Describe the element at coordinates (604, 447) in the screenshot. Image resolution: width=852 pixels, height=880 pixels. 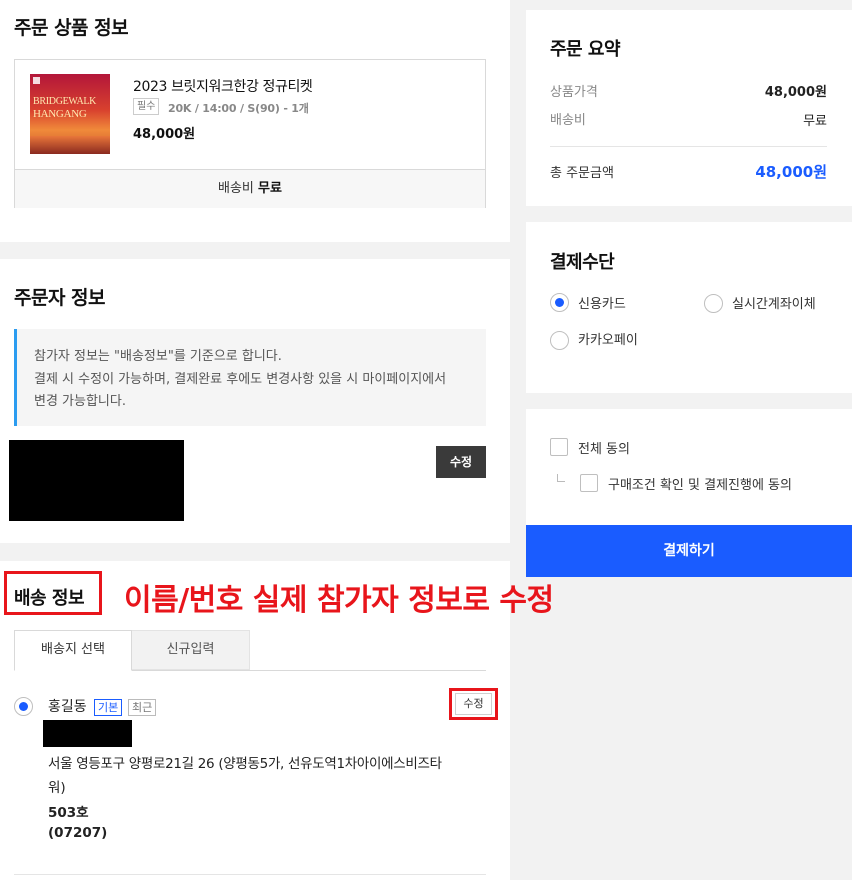
I see `agree-all-label: 전체 동의` at that location.